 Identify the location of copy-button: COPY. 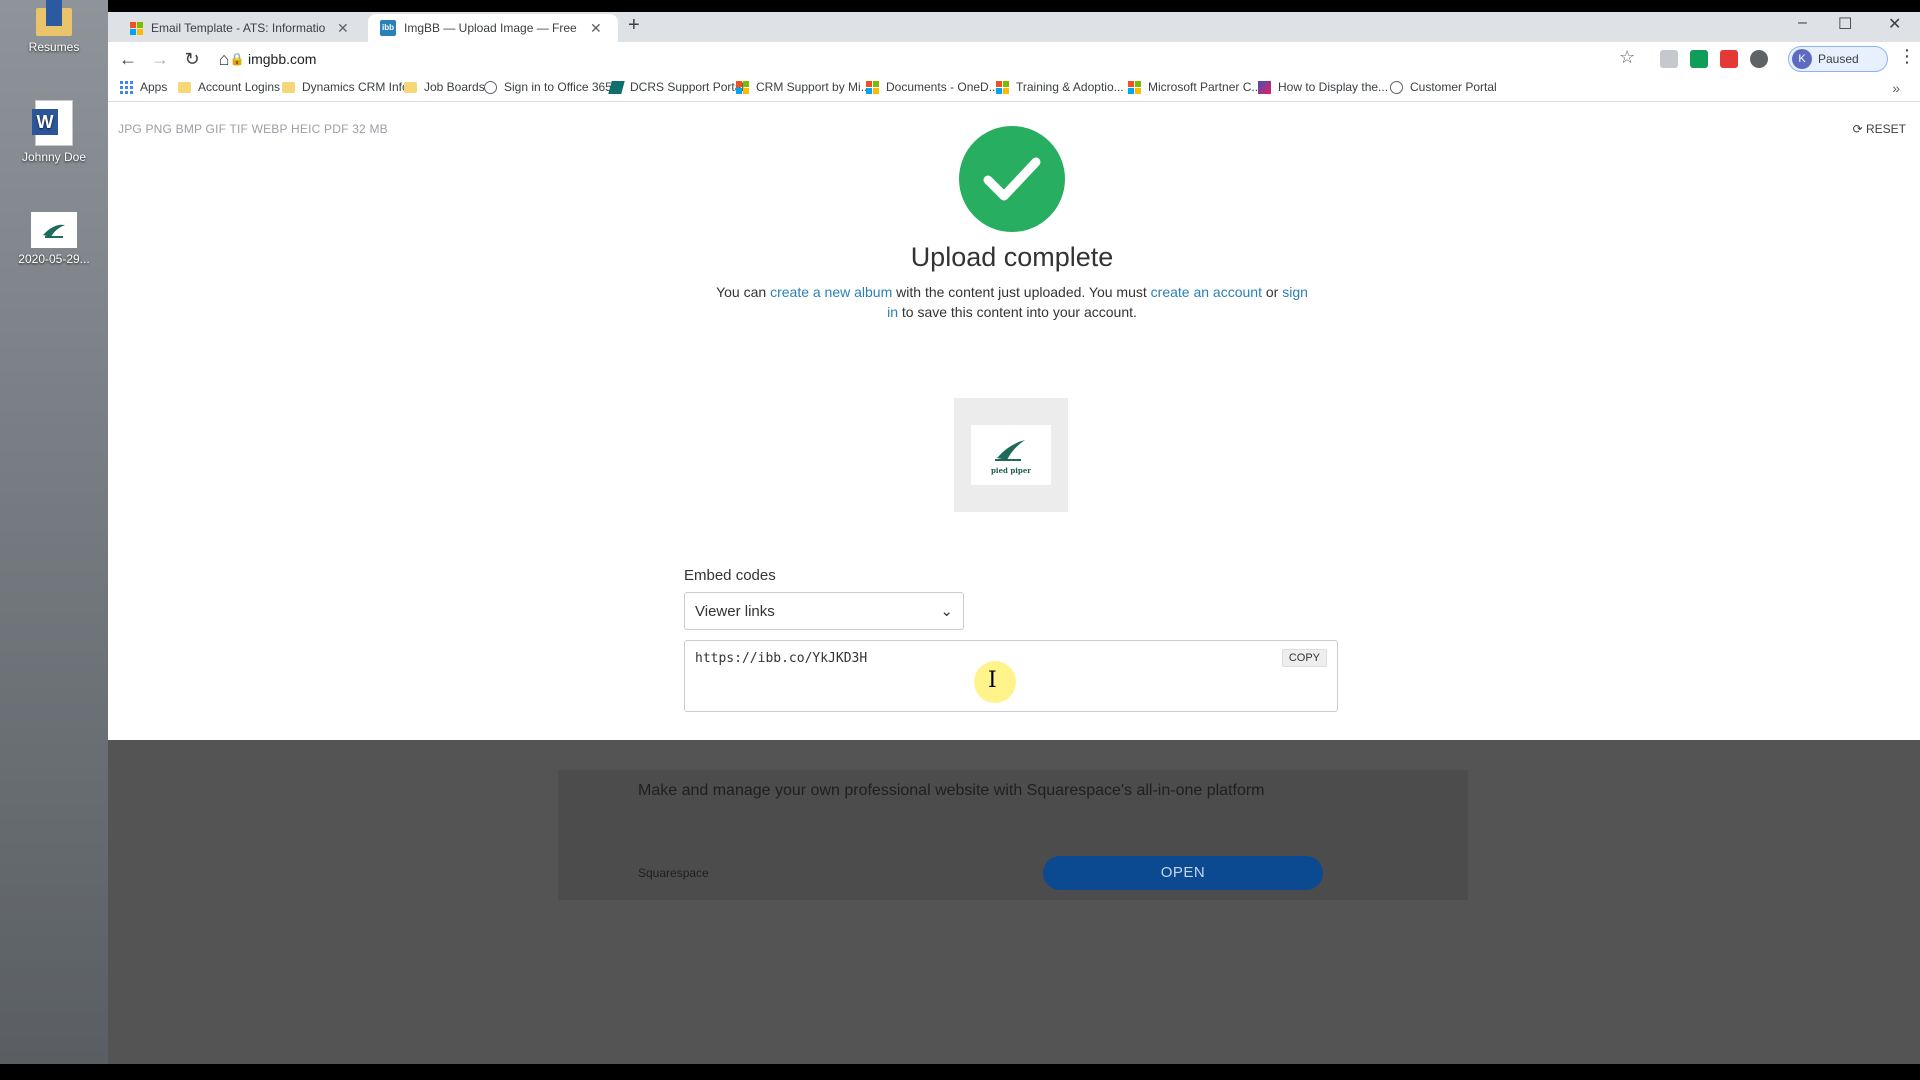
(1304, 658).